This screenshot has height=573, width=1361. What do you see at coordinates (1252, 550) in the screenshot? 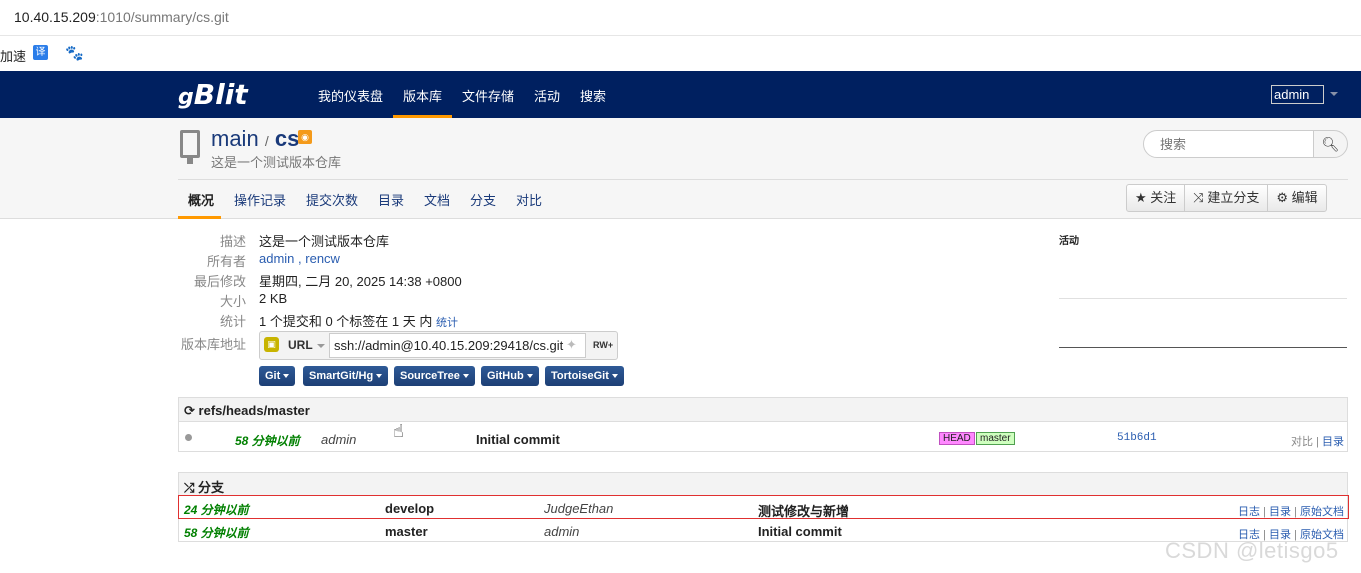
I see `watermark: CSDN @letisgo5` at bounding box center [1252, 550].